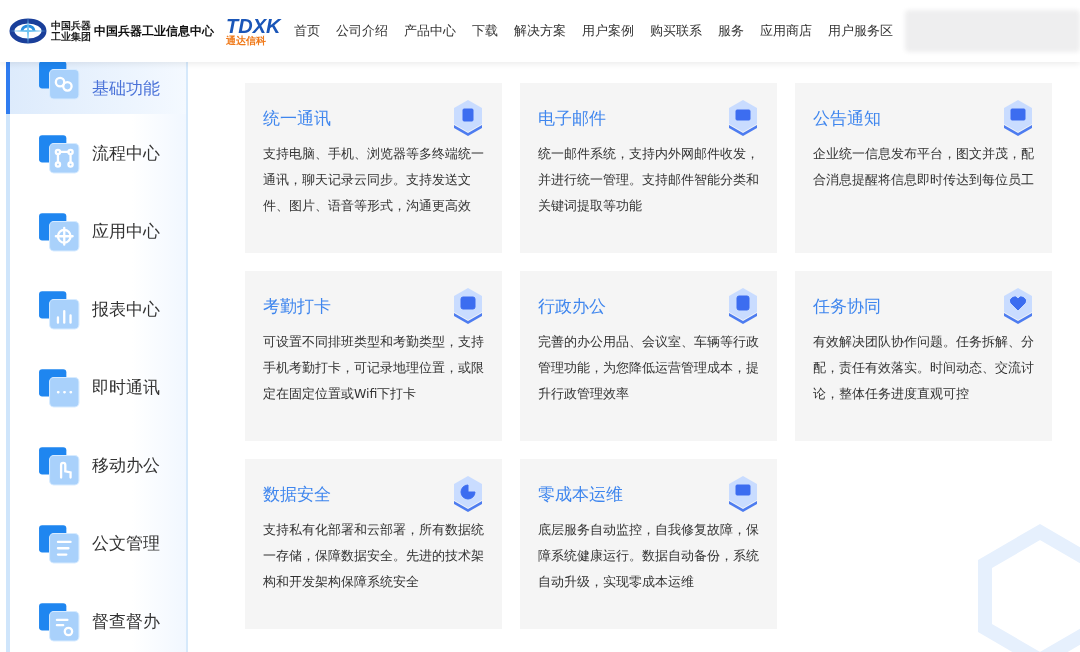  What do you see at coordinates (373, 556) in the screenshot?
I see `card-description: 支持私有化部署和云部署，所有数据统一存储，保障数据安全。先进的技术架构和开发架构保障系统安全` at bounding box center [373, 556].